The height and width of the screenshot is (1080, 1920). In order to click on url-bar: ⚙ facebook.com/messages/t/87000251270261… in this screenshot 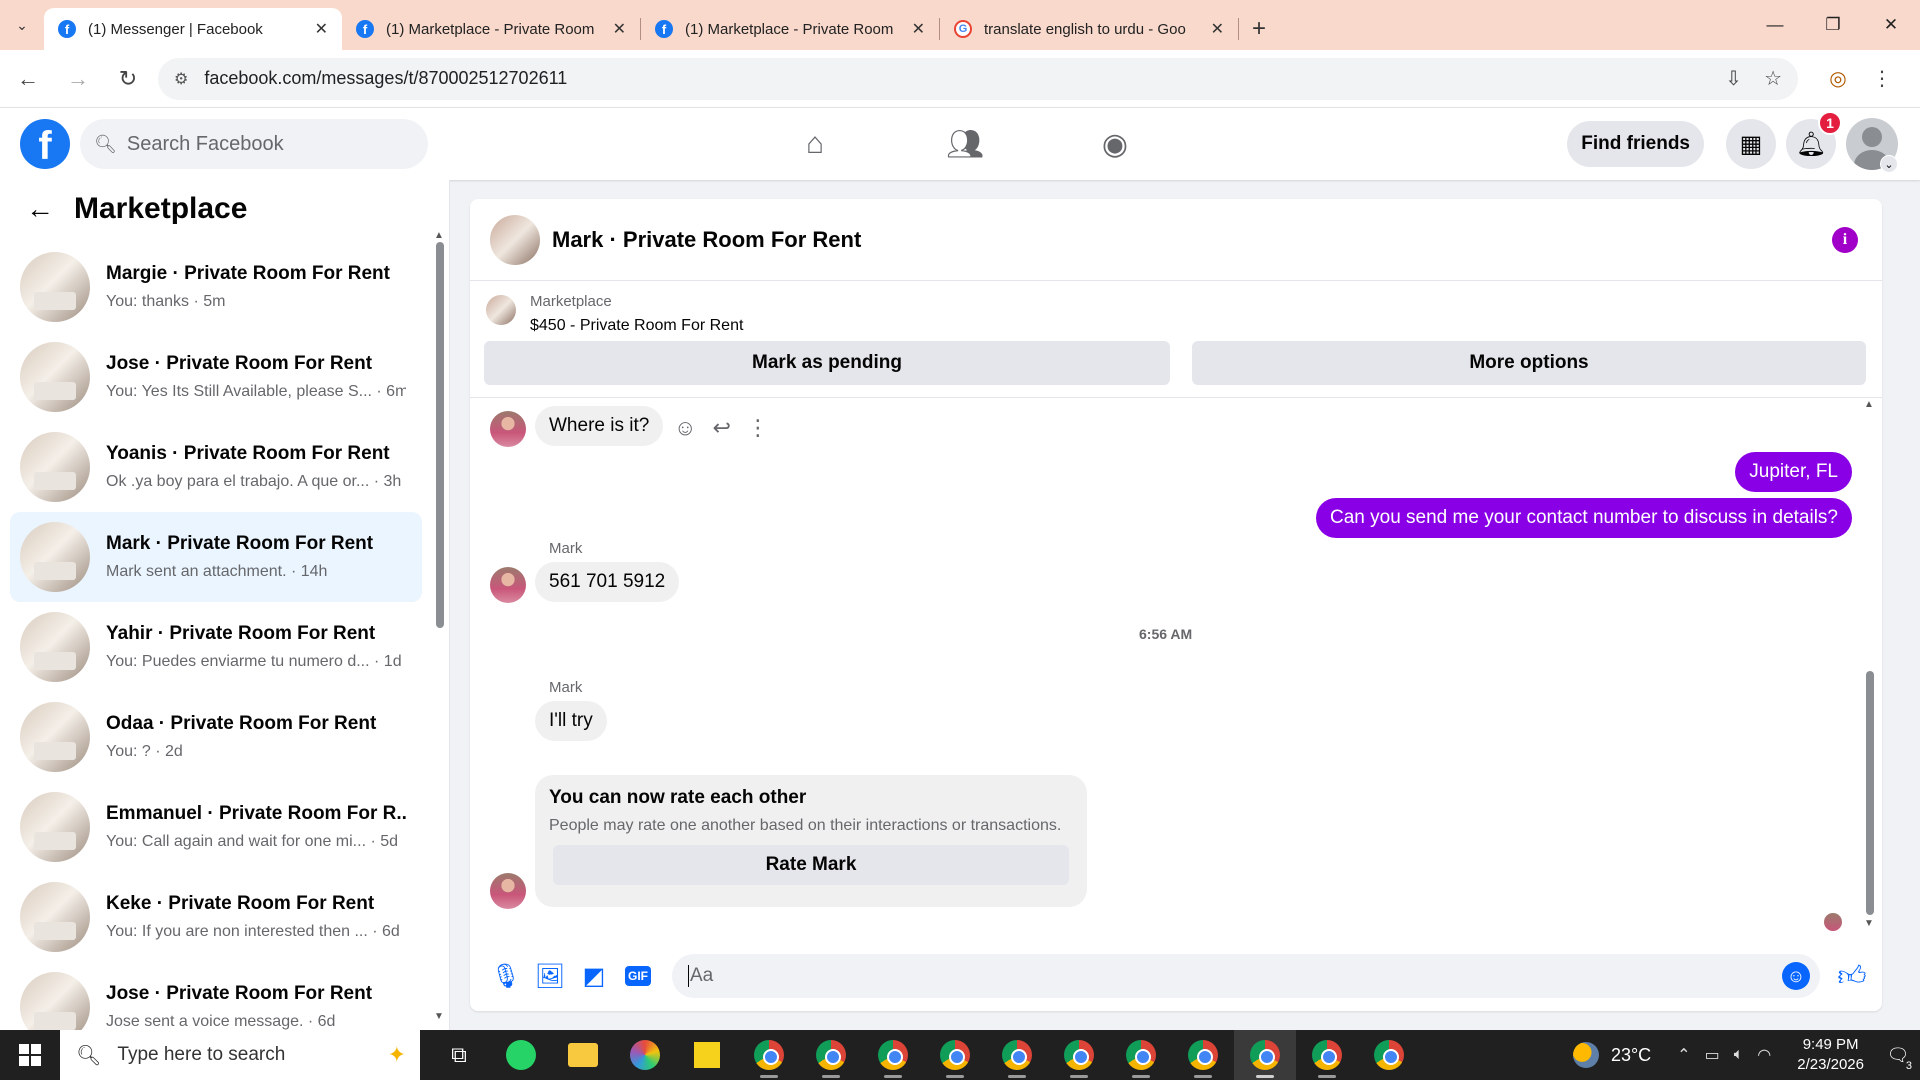, I will do `click(978, 78)`.